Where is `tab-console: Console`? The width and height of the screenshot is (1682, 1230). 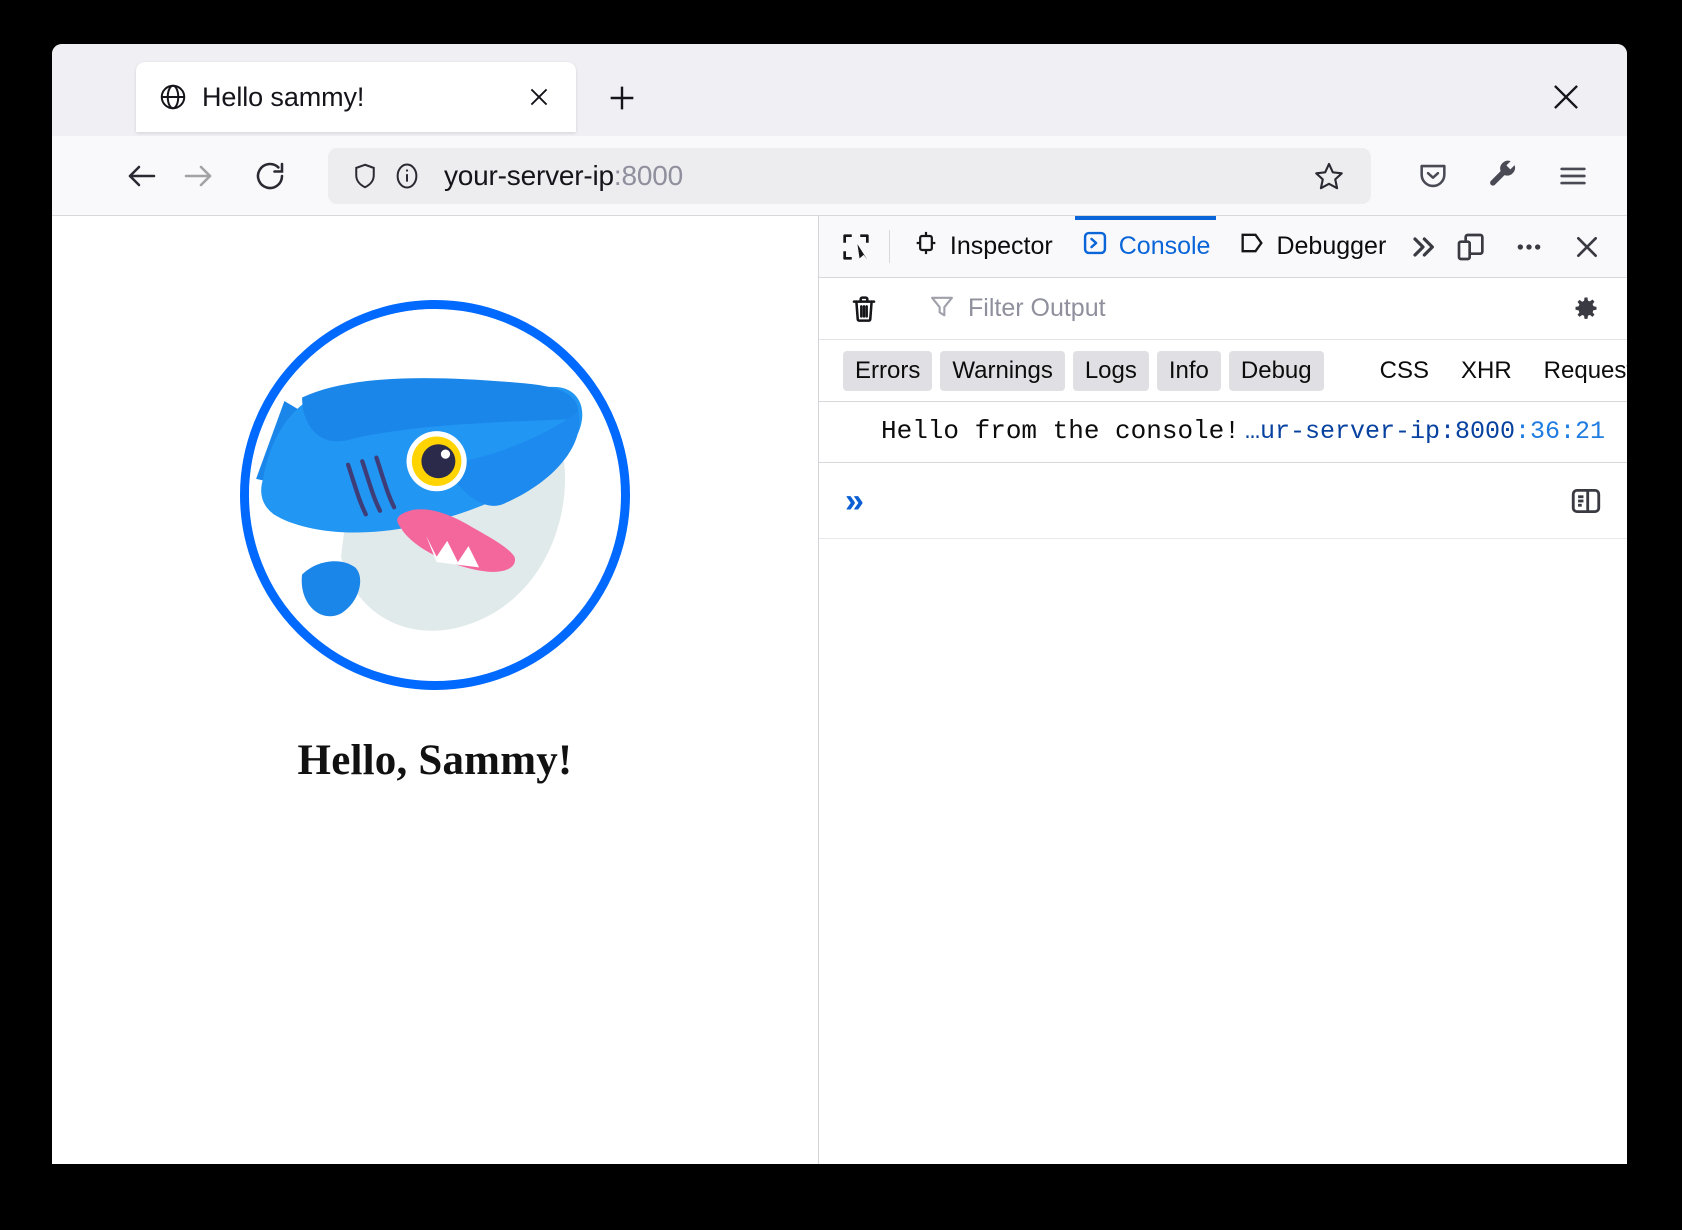
tab-console: Console is located at coordinates (1146, 246).